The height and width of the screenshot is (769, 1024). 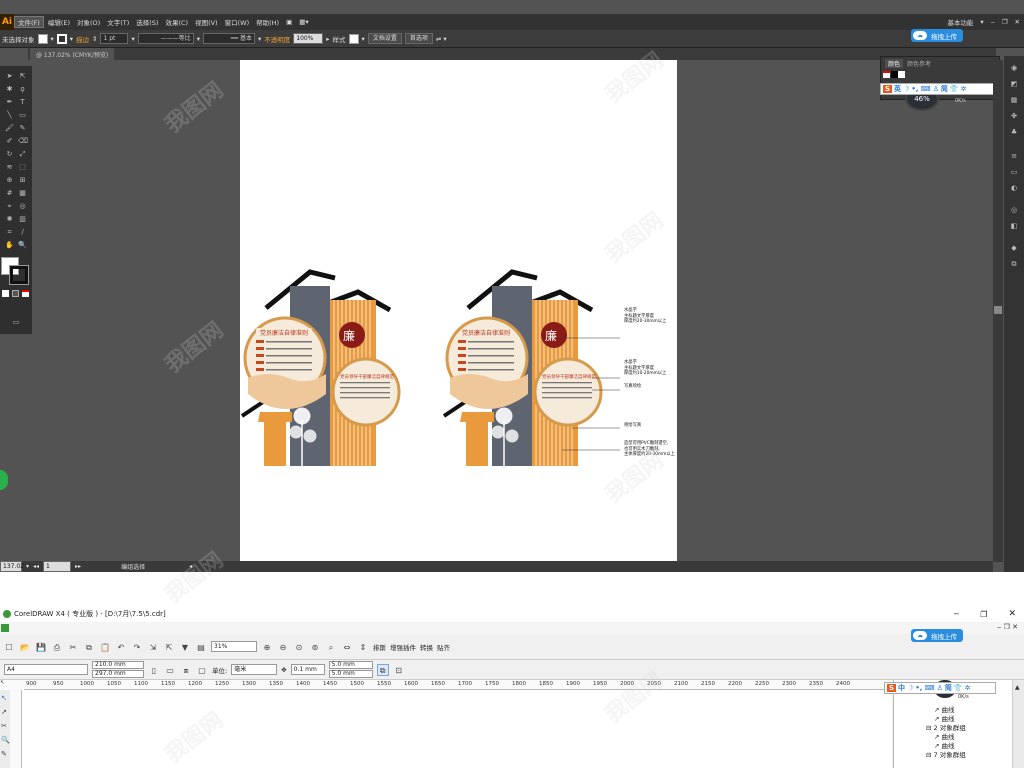 What do you see at coordinates (176, 22) in the screenshot?
I see `menu-effect: 效果(C)` at bounding box center [176, 22].